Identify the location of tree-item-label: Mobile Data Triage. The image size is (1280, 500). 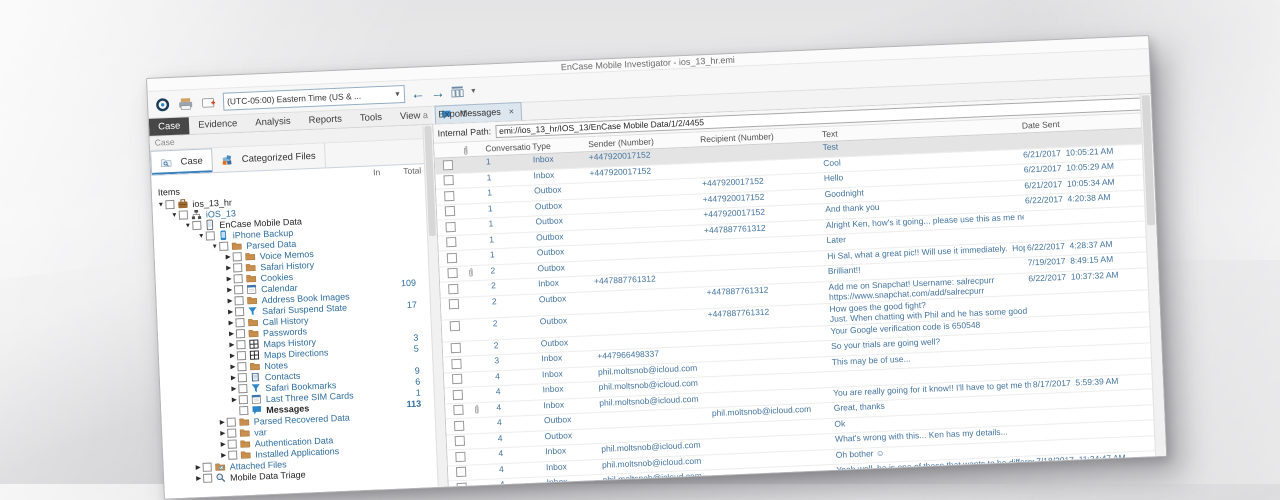
(268, 475).